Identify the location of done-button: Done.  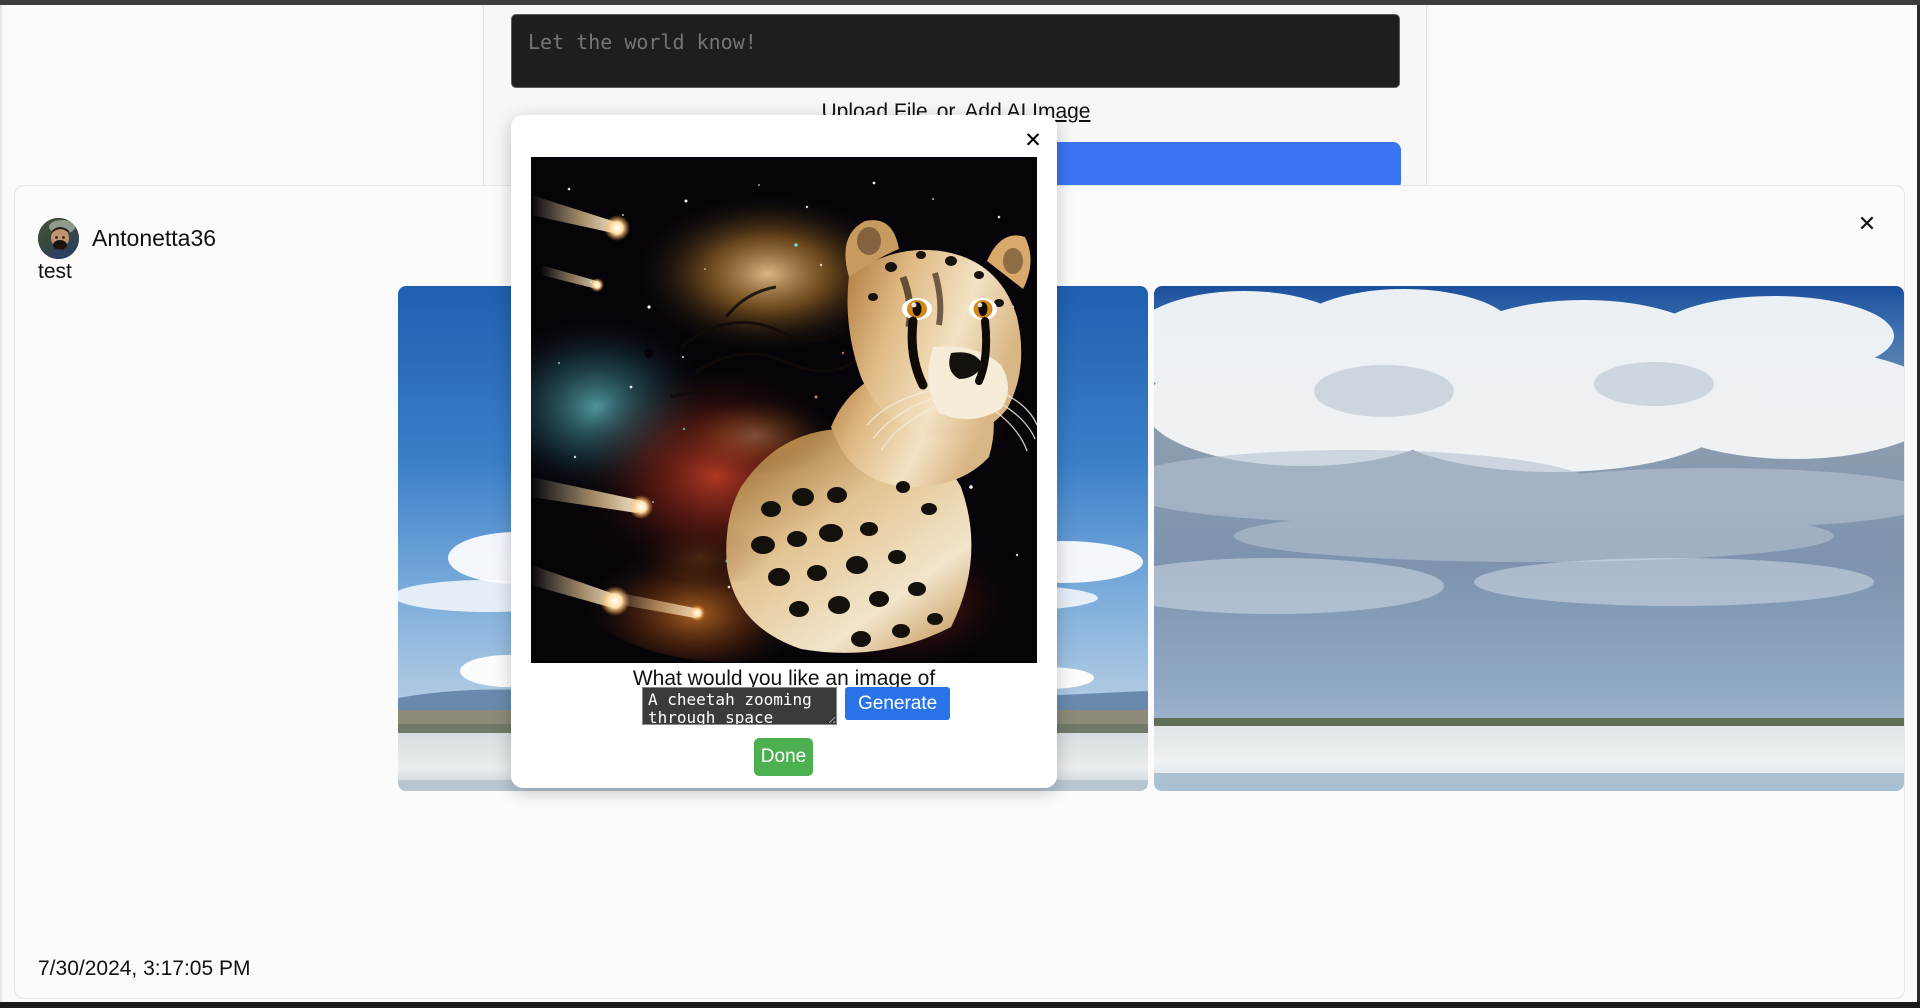
(783, 757).